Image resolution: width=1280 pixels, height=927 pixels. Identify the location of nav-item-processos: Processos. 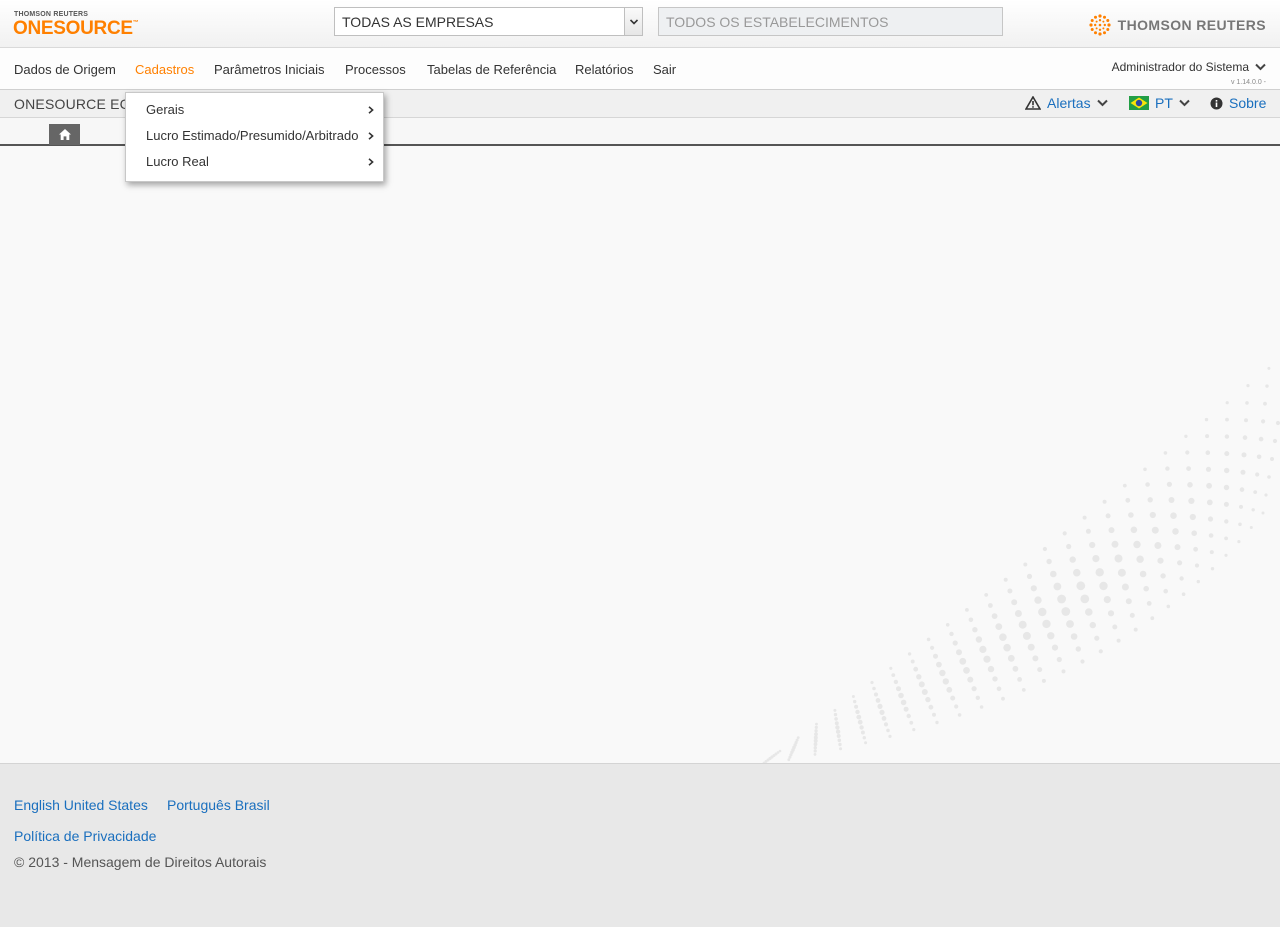
(375, 69).